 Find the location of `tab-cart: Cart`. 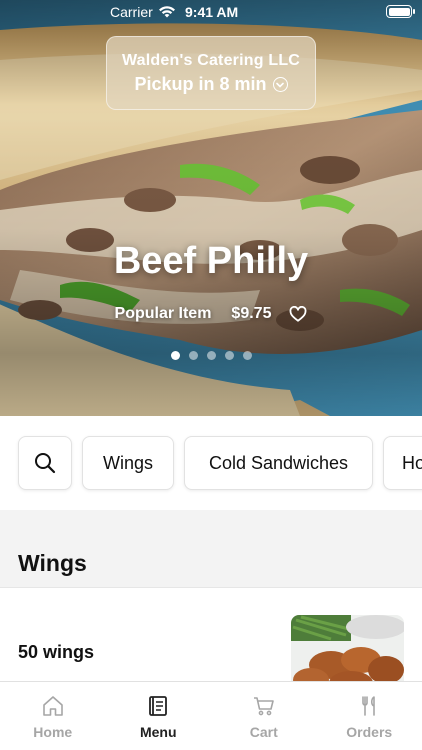

tab-cart: Cart is located at coordinates (264, 716).